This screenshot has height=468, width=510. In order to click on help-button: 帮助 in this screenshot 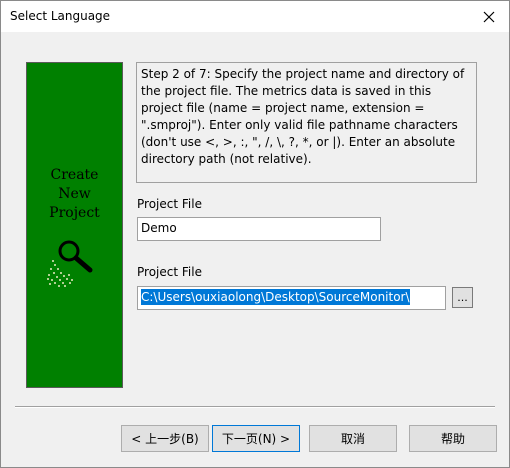, I will do `click(453, 438)`.